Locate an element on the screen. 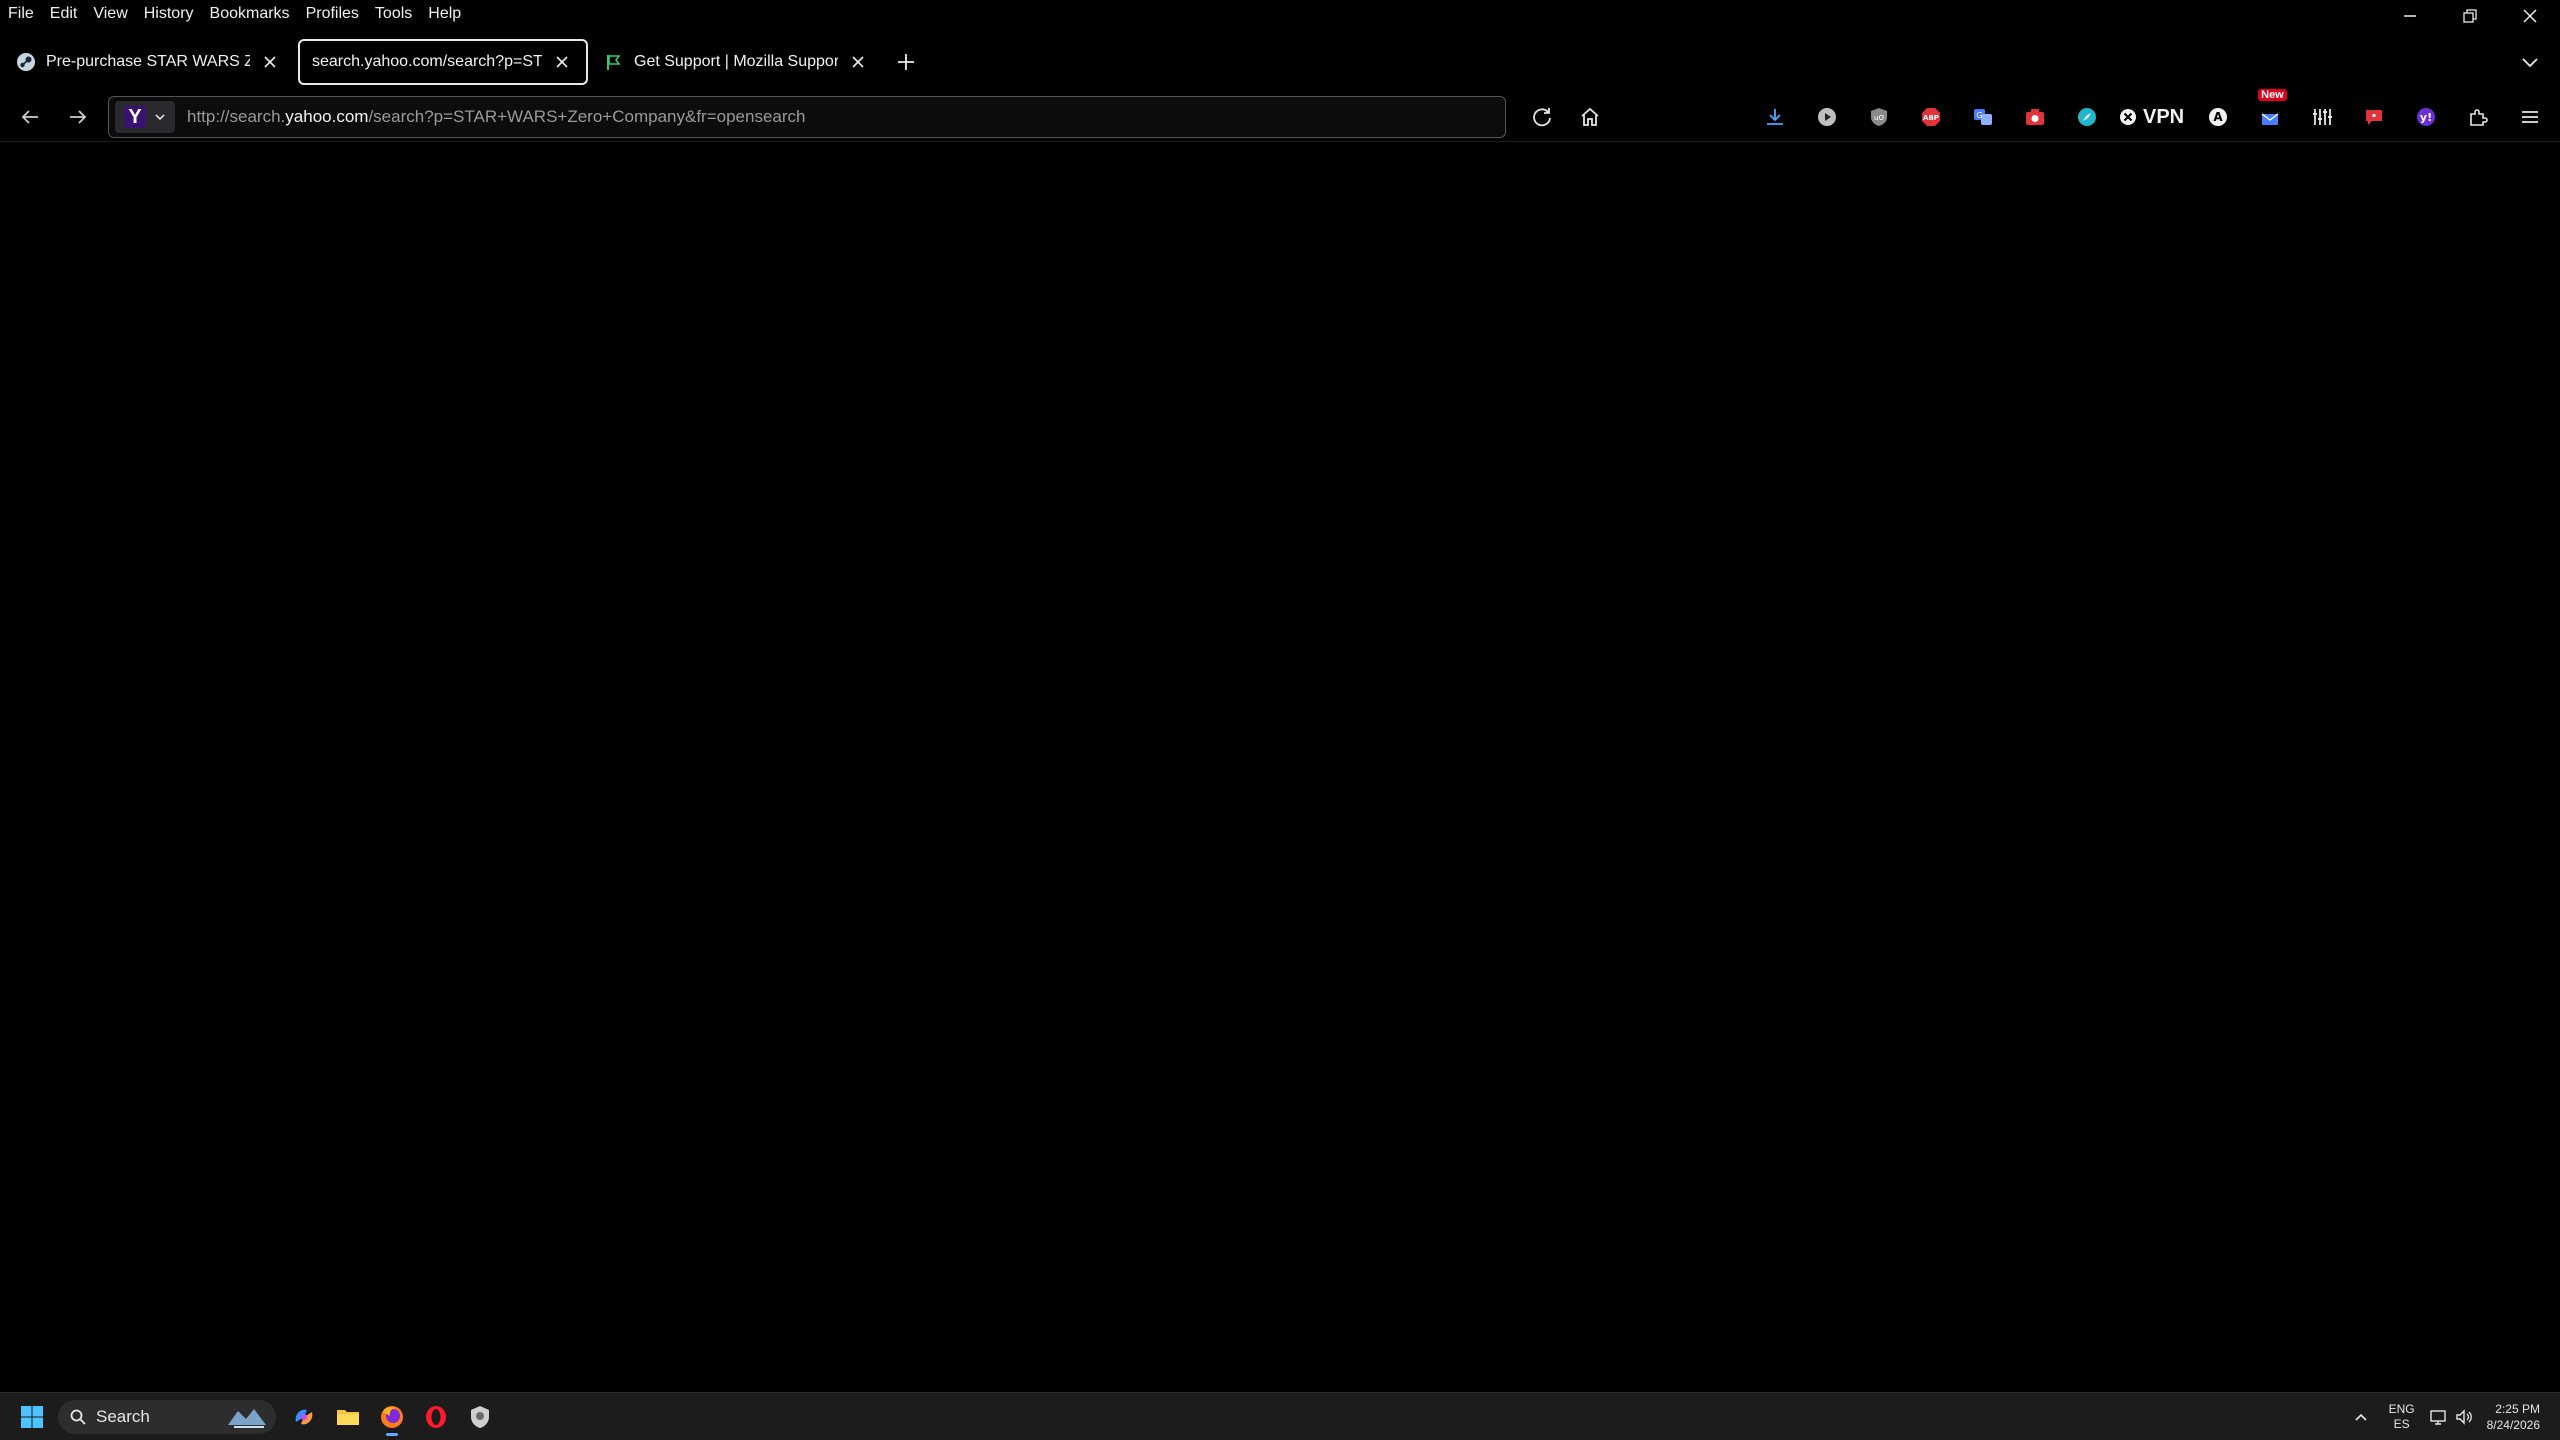 Image resolution: width=2560 pixels, height=1440 pixels. reload-button is located at coordinates (1542, 117).